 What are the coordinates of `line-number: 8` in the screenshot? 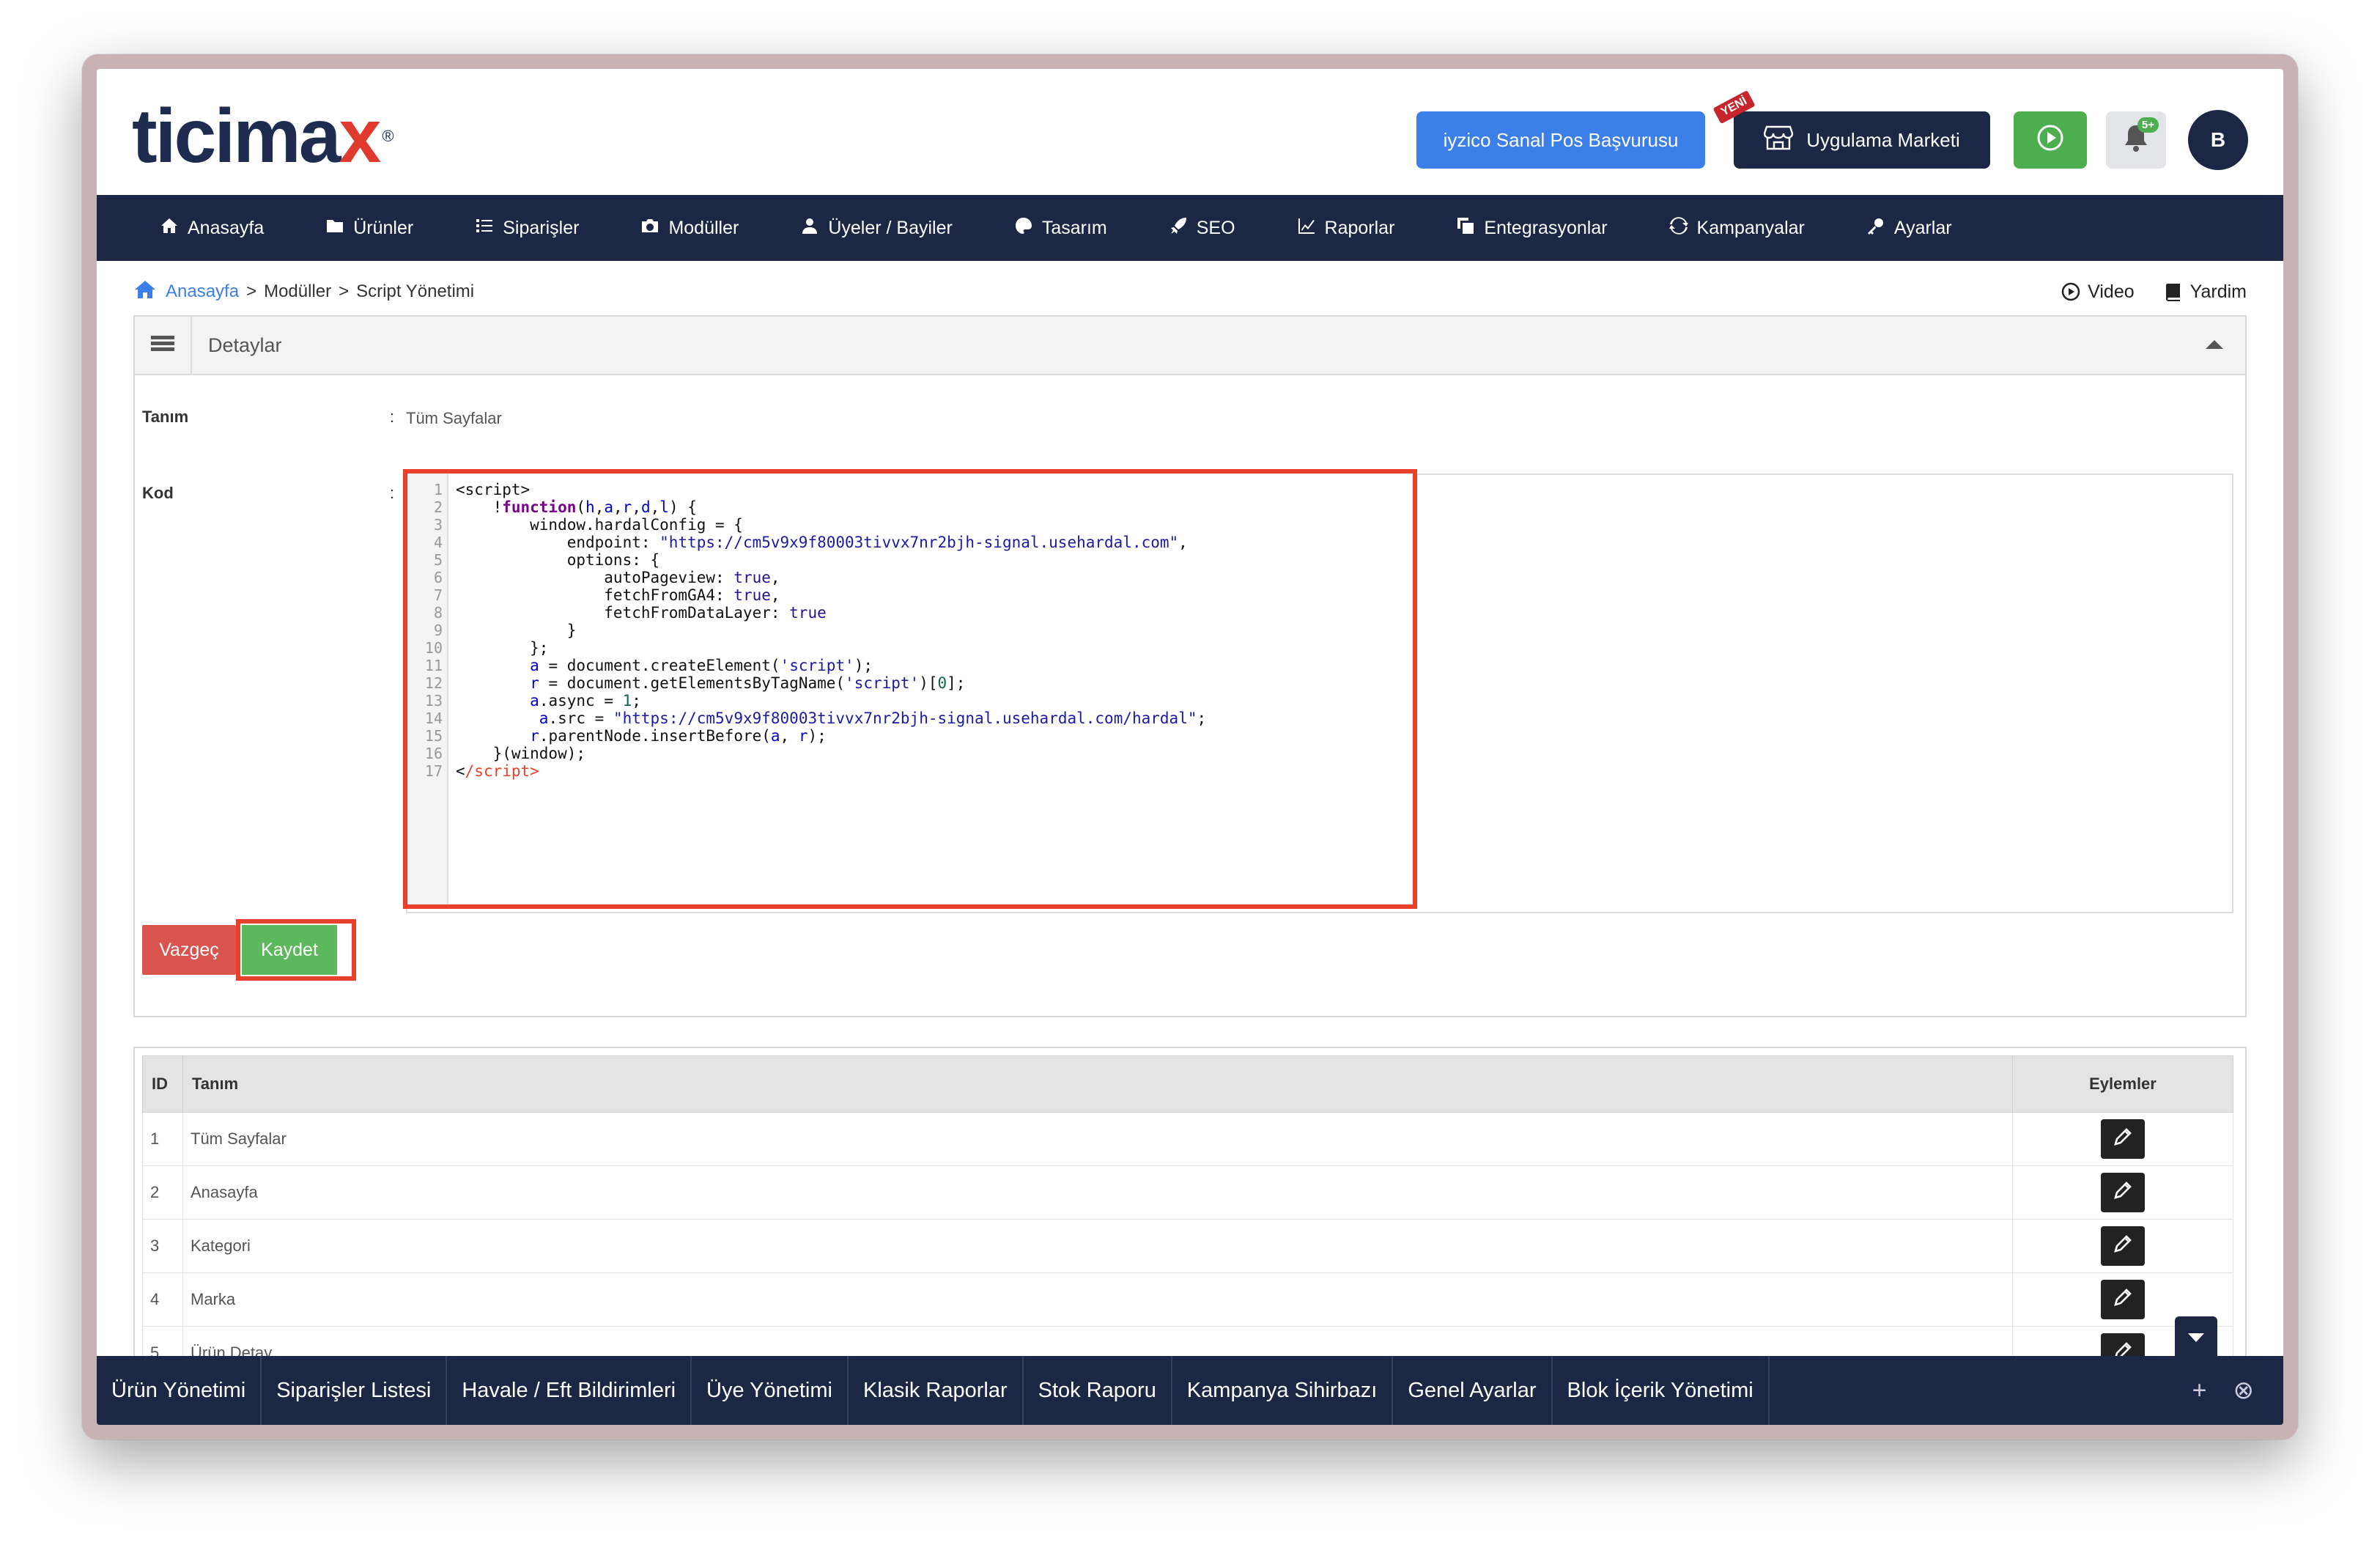 It's located at (438, 613).